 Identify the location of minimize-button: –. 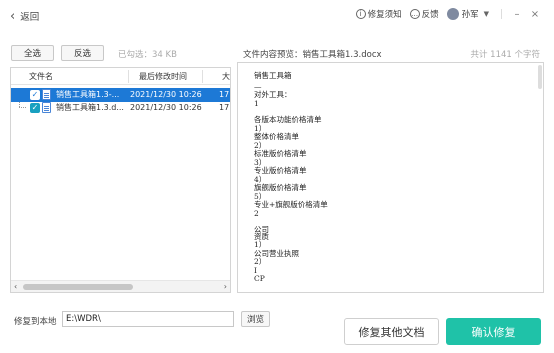
(517, 14).